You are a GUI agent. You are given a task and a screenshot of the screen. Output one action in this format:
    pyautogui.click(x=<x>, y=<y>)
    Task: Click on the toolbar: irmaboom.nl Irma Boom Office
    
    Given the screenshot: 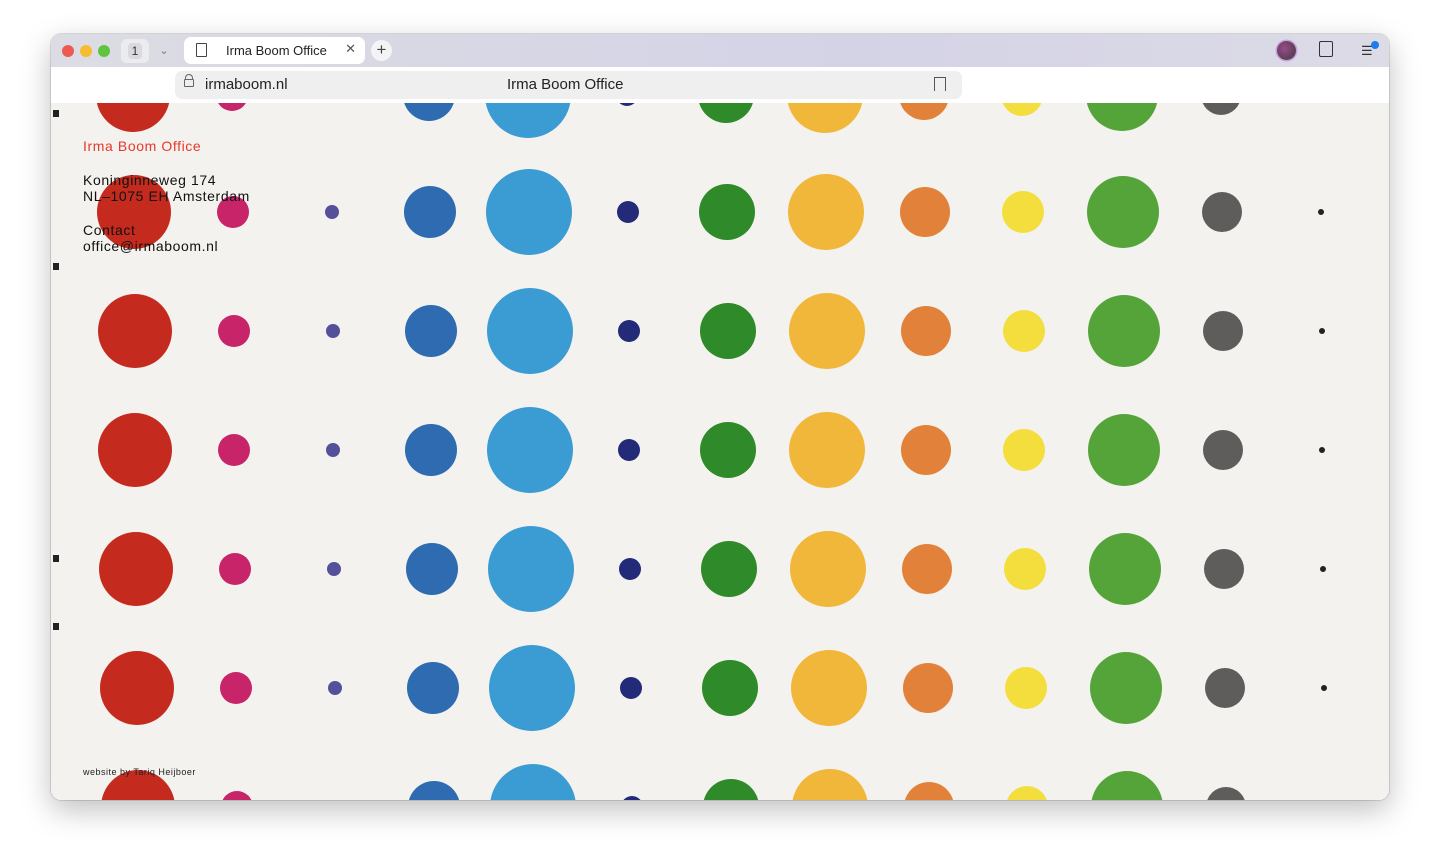 What is the action you would take?
    pyautogui.click(x=720, y=85)
    